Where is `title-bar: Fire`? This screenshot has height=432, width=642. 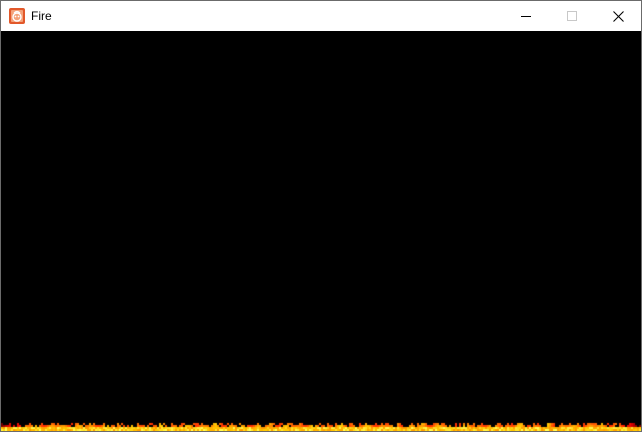
title-bar: Fire is located at coordinates (321, 16).